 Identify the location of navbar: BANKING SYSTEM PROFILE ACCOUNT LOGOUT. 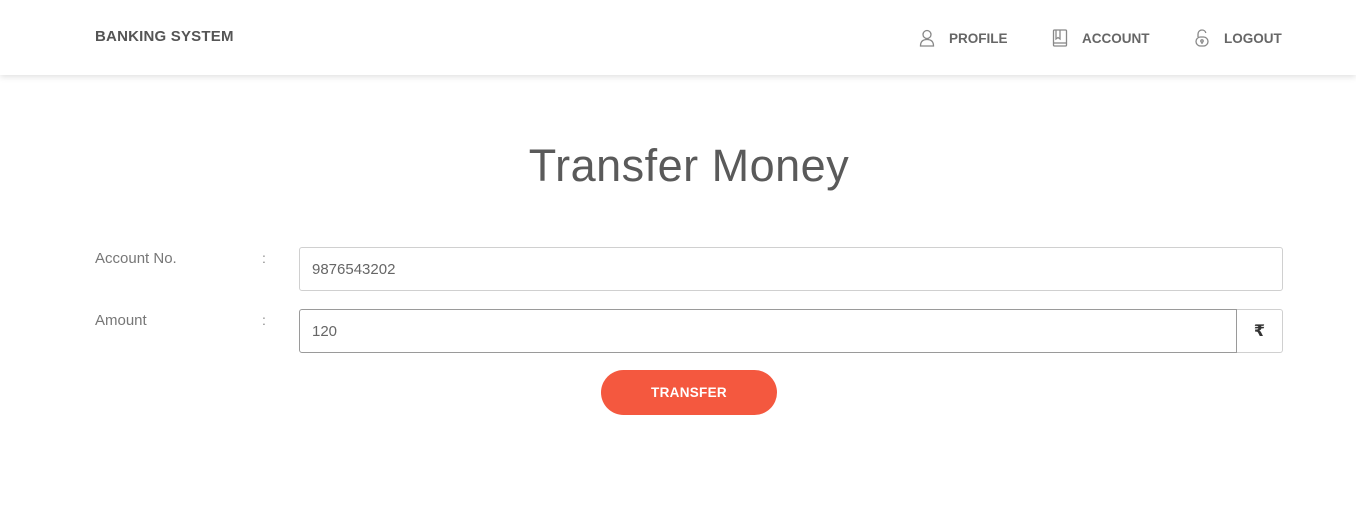
(678, 37).